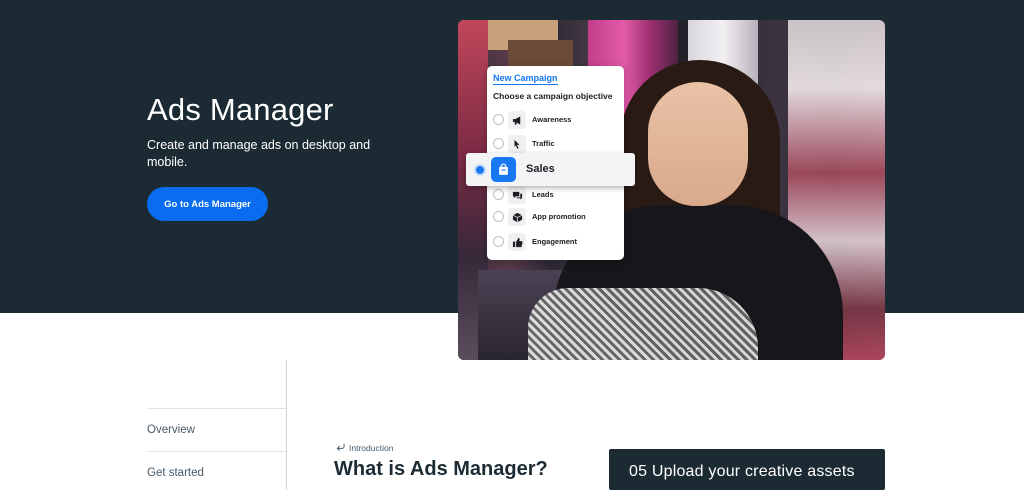 The width and height of the screenshot is (1024, 490). I want to click on option-label: Leads, so click(543, 194).